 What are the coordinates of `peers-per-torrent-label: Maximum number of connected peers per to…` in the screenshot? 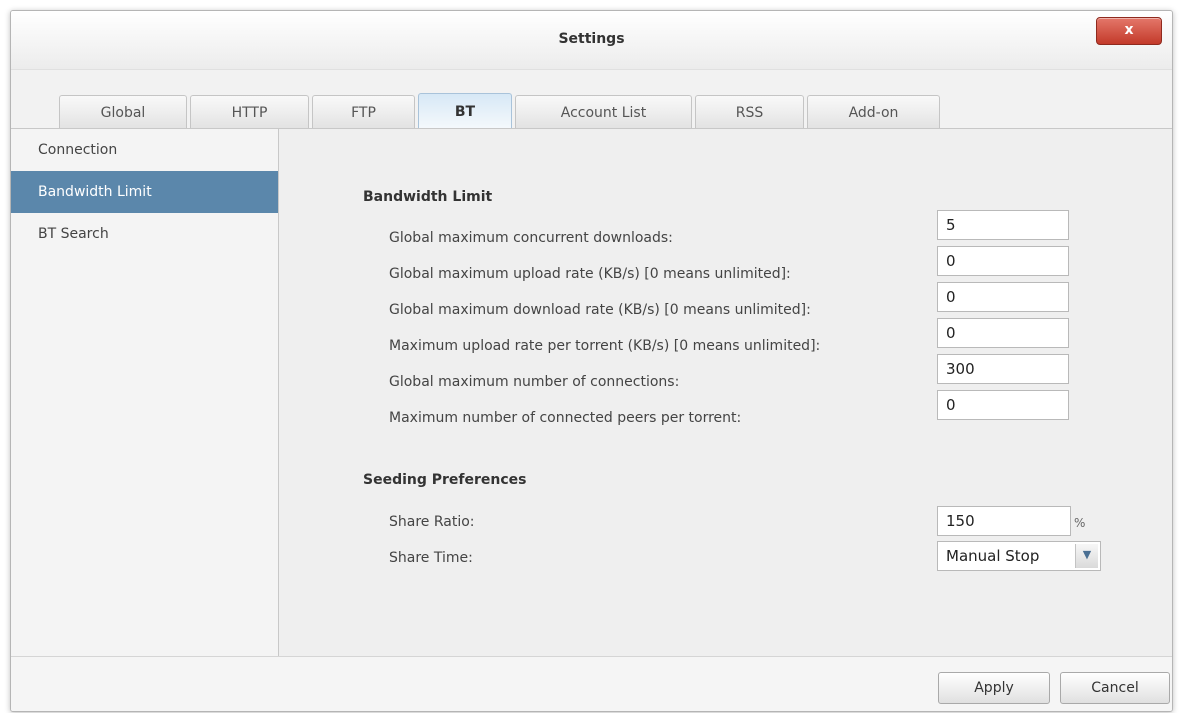 It's located at (565, 418).